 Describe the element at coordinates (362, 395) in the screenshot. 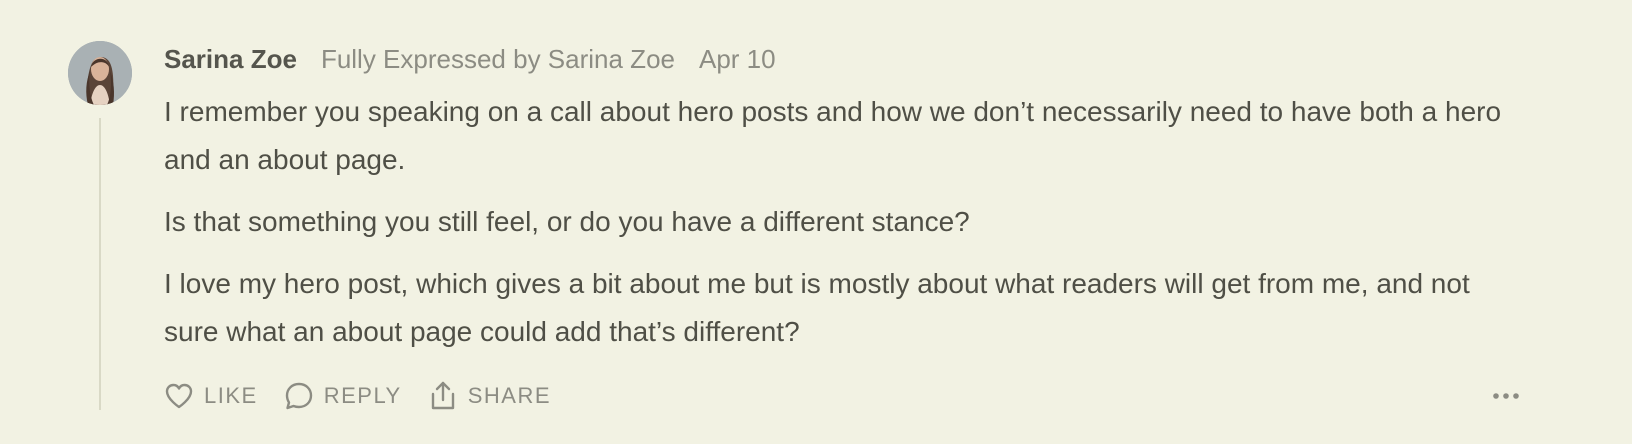

I see `reply-label: REPLY` at that location.